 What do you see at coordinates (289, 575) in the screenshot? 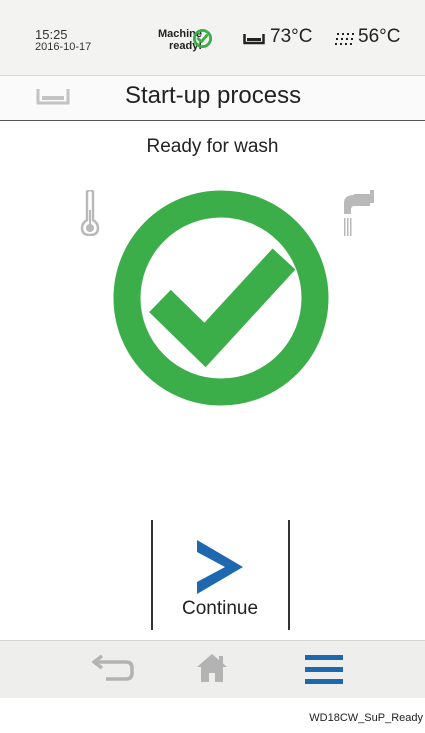
I see `divider-right` at bounding box center [289, 575].